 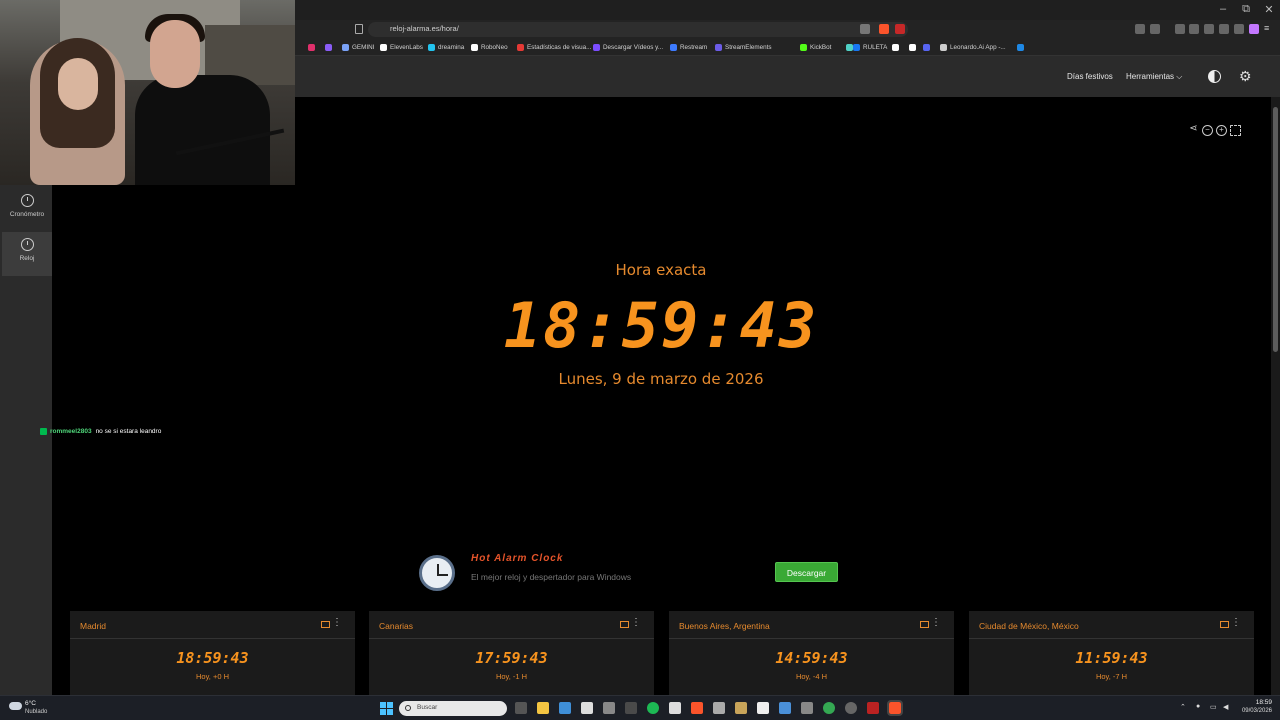 What do you see at coordinates (453, 708) in the screenshot?
I see `taskbar-search: Buscar` at bounding box center [453, 708].